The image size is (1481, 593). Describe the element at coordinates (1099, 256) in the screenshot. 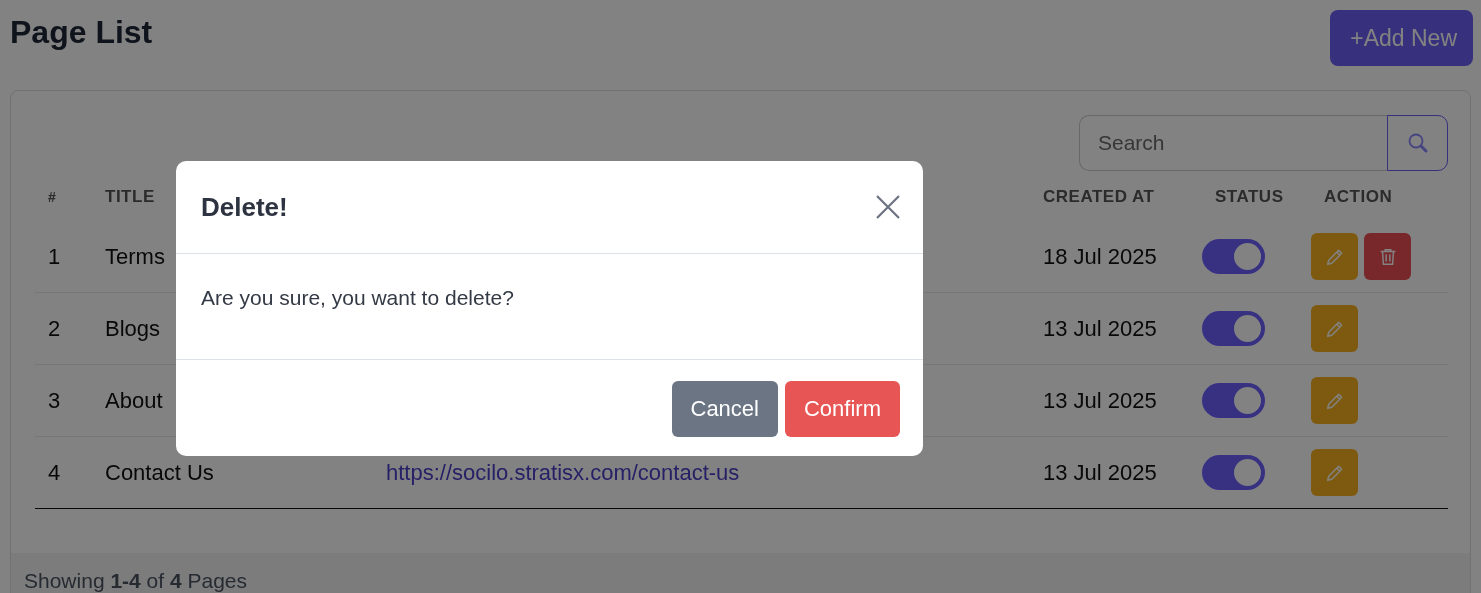

I see `created-date: 18 Jul 2025` at that location.